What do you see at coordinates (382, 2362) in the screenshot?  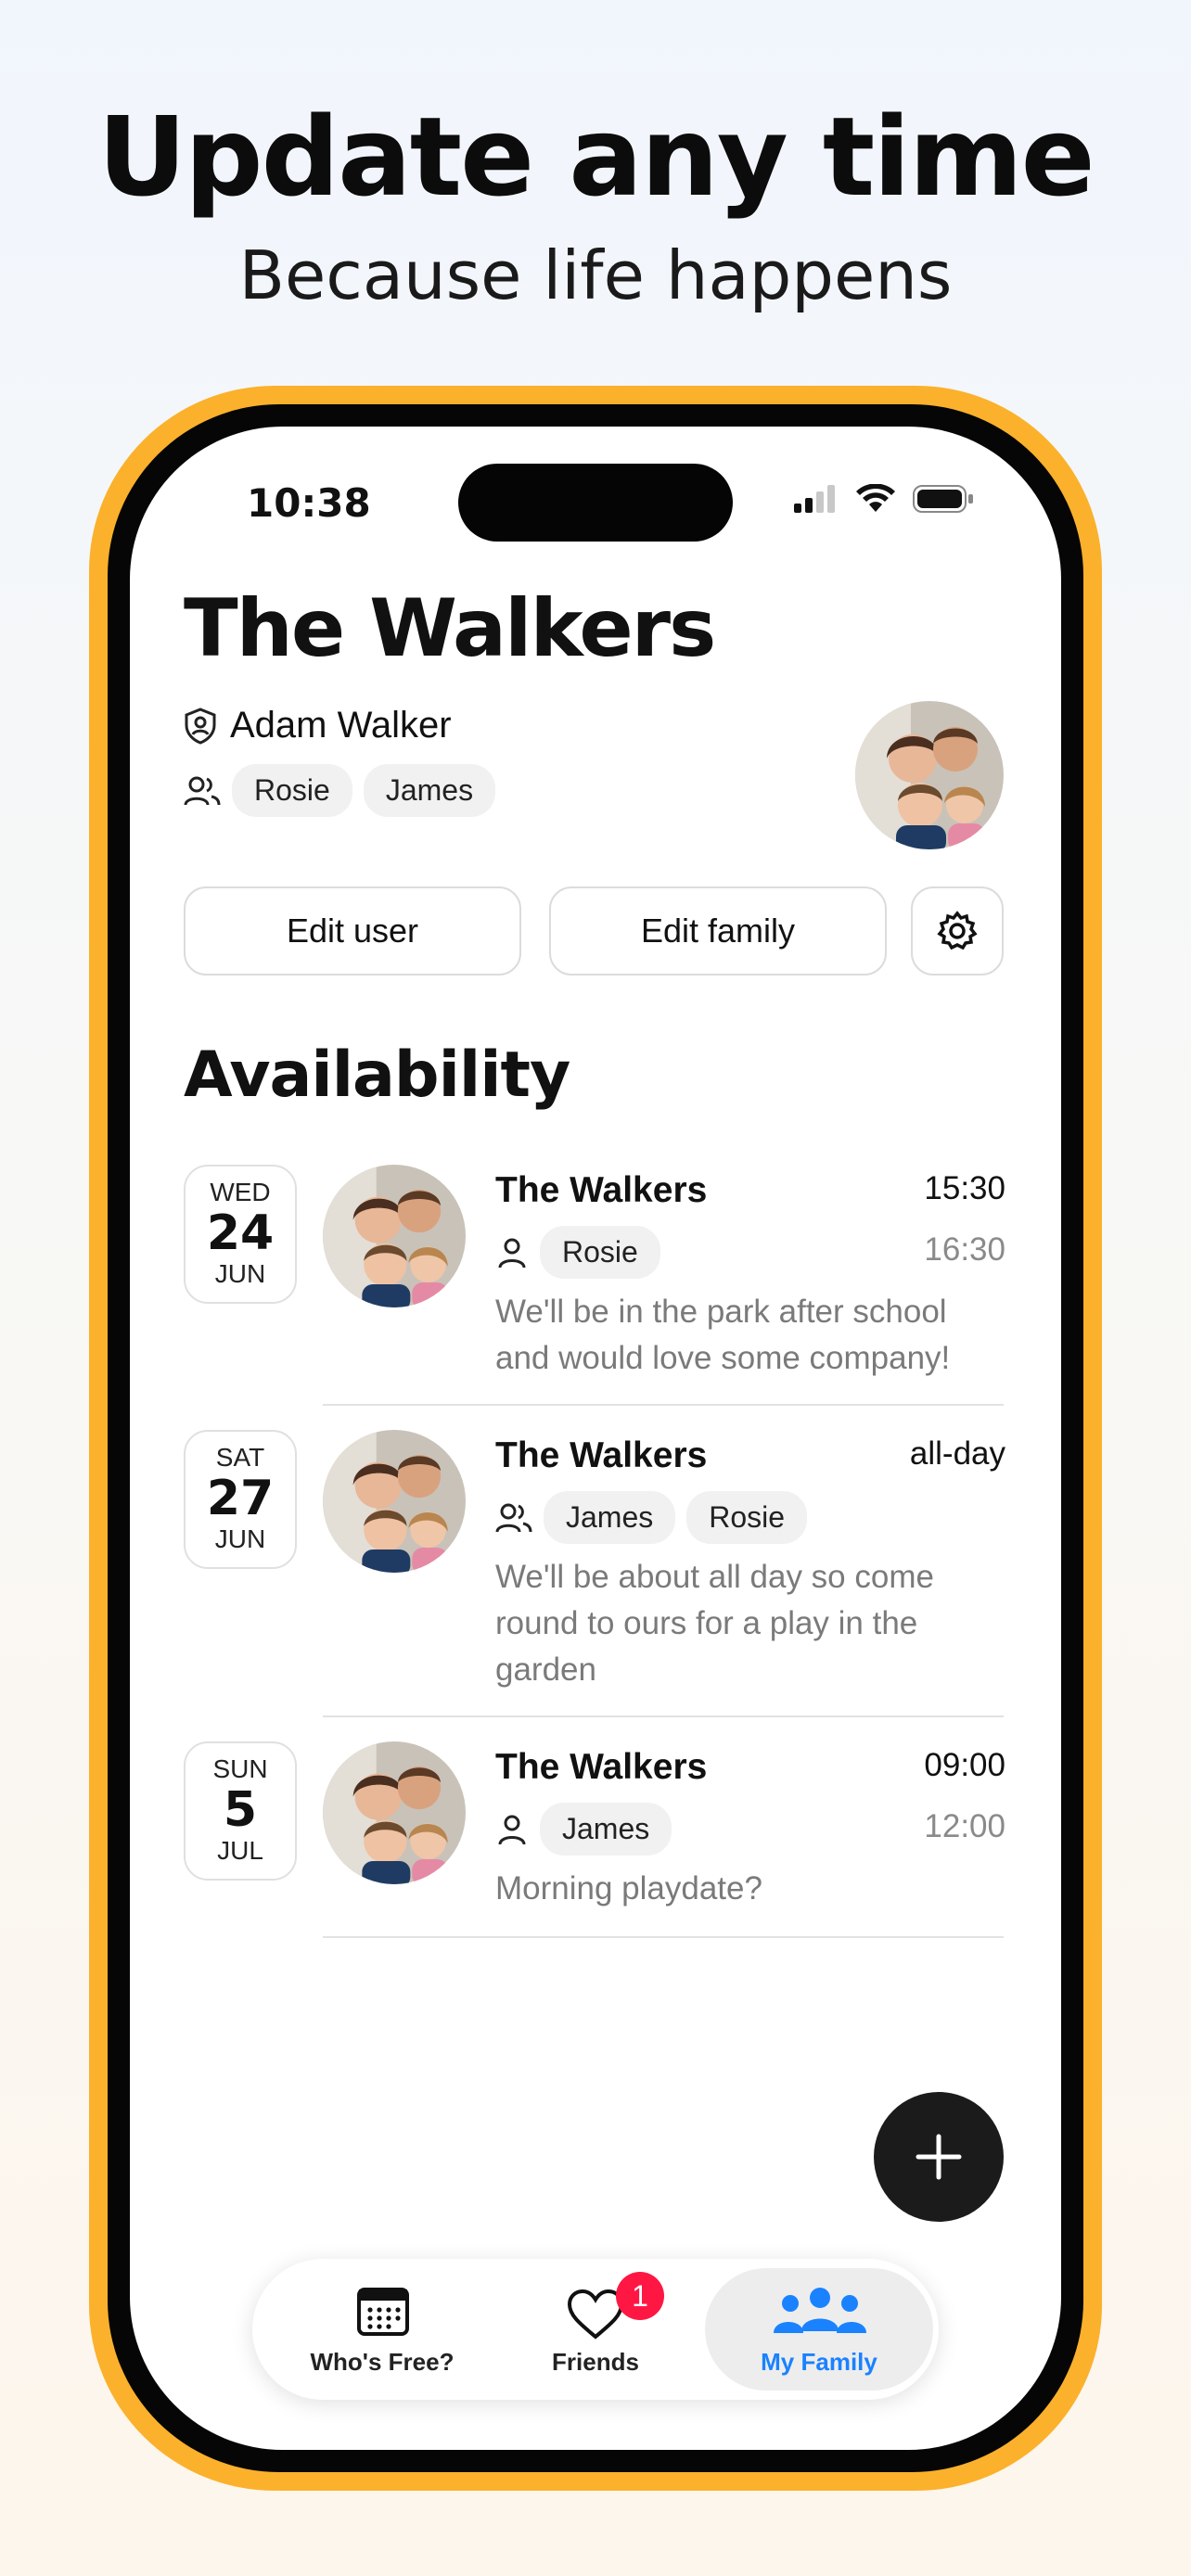 I see `tab-label: Who's Free?` at bounding box center [382, 2362].